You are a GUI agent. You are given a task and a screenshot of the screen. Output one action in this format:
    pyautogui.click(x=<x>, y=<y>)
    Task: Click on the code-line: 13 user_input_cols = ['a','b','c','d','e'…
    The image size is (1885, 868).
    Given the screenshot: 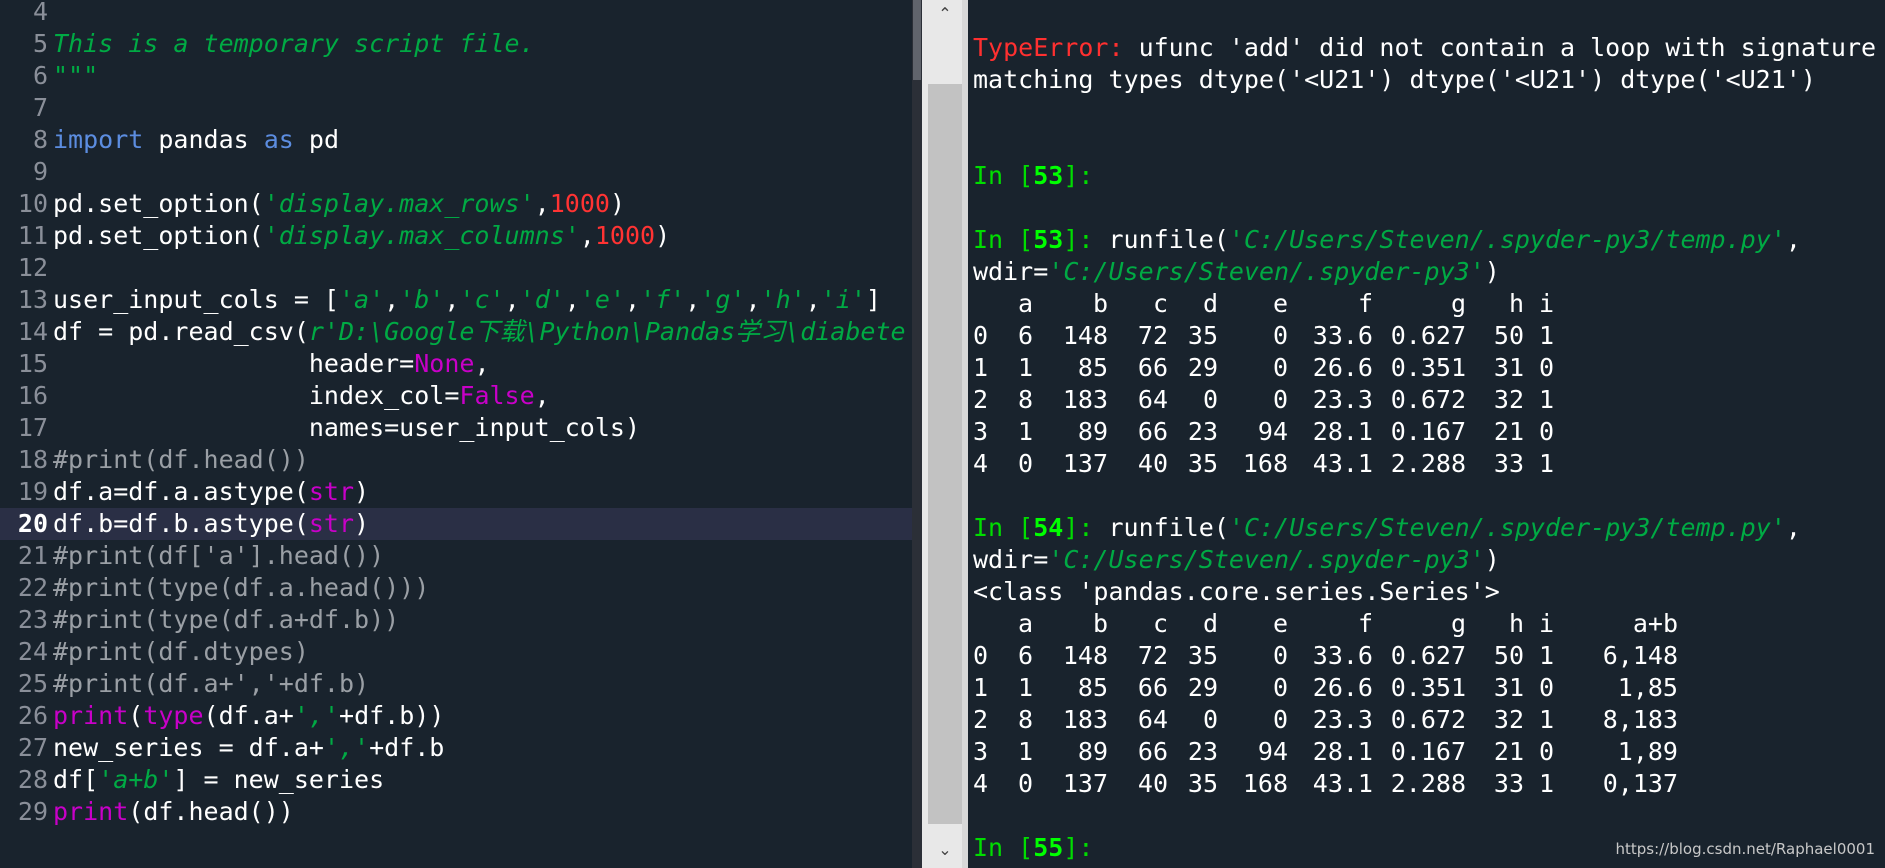 What is the action you would take?
    pyautogui.click(x=456, y=300)
    